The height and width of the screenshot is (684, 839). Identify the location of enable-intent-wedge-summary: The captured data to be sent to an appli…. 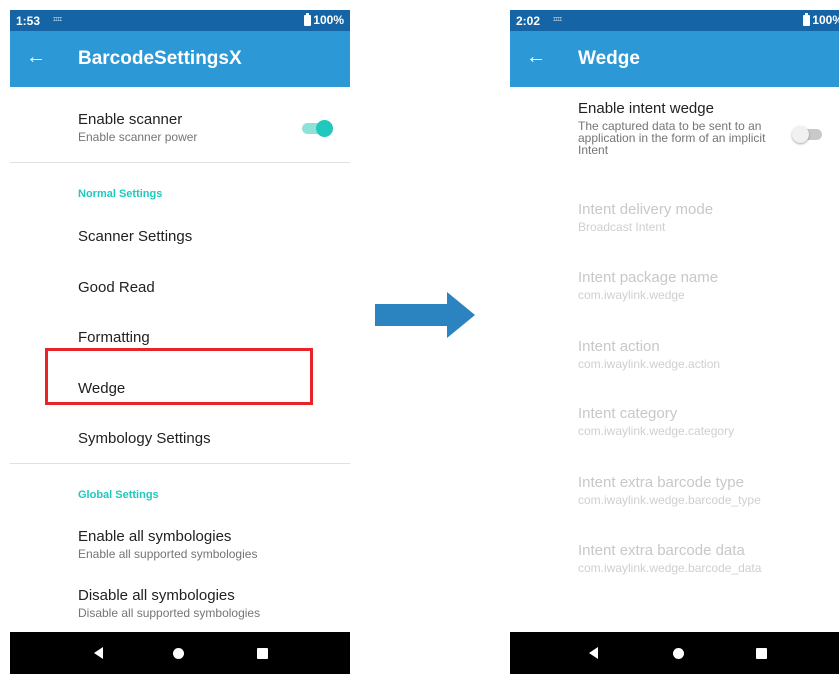
(672, 138).